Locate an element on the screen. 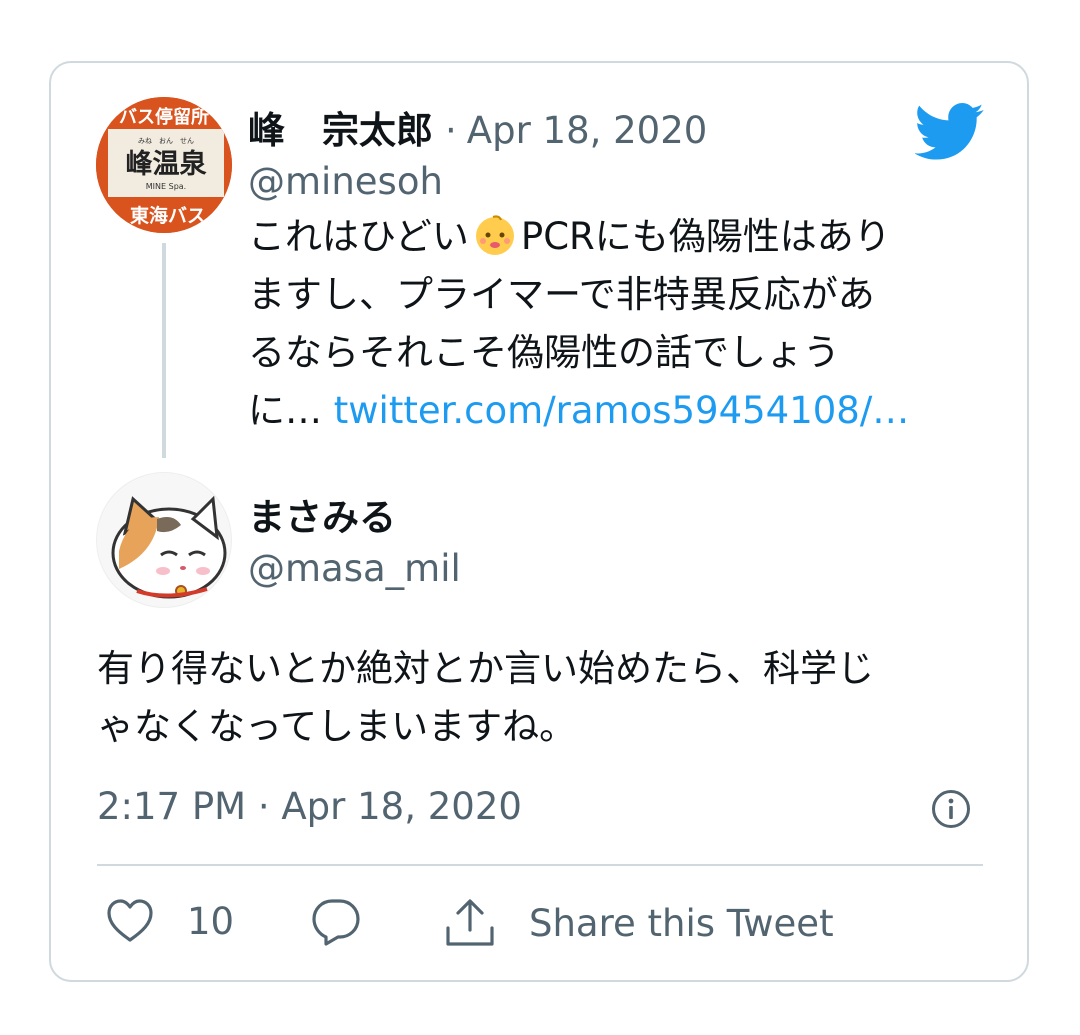 This screenshot has height=1035, width=1080. reply-tweet-text: 有り得ないとか絶対とか言い始めたら、科学じ ゃなくなってしまいますね。 is located at coordinates (485, 698).